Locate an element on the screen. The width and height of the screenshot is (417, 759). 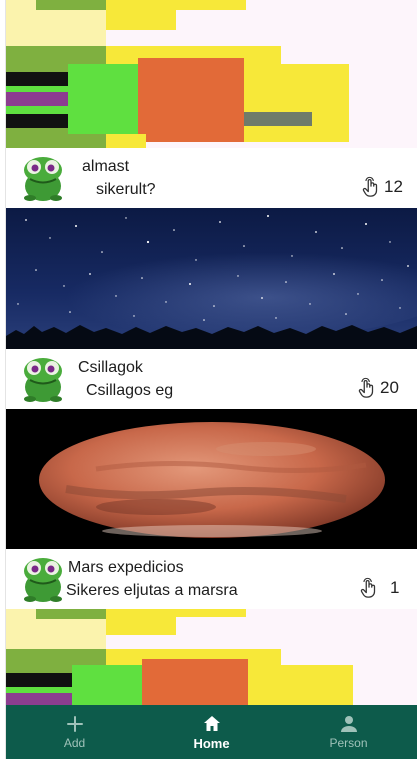
nav-add-button: Add is located at coordinates (74, 732).